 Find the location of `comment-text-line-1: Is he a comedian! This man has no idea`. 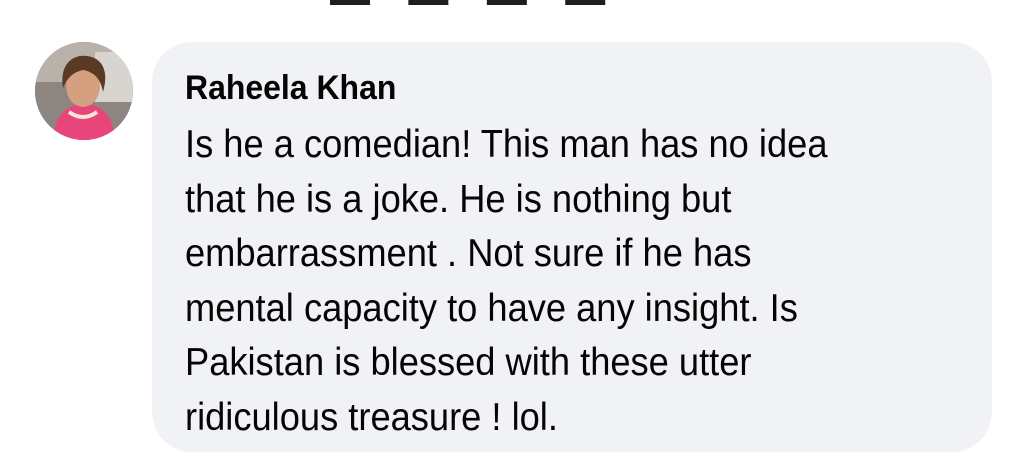

comment-text-line-1: Is he a comedian! This man has no idea is located at coordinates (506, 144).